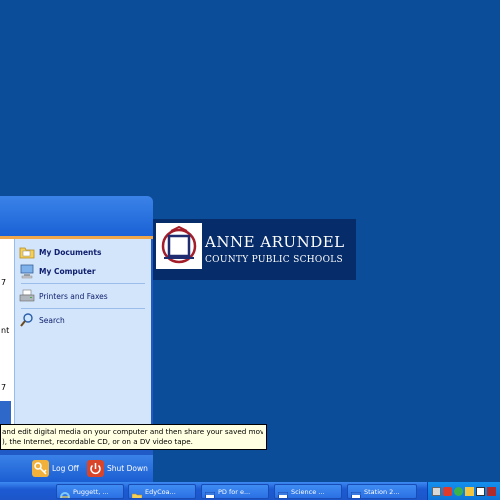  What do you see at coordinates (65, 492) in the screenshot?
I see `ie-icon` at bounding box center [65, 492].